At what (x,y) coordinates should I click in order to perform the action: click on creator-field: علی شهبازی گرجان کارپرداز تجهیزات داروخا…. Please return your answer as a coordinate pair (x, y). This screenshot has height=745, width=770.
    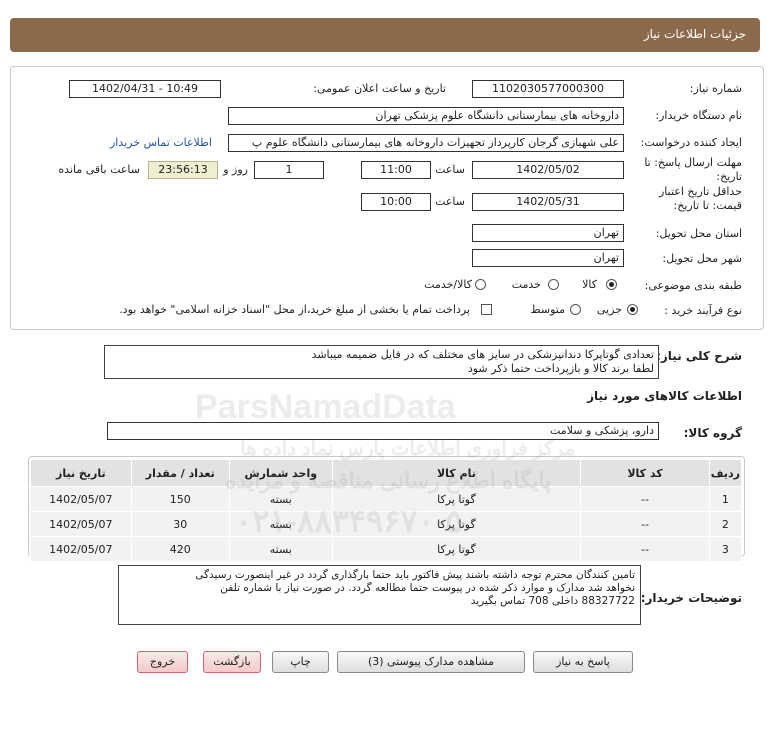
    Looking at the image, I should click on (426, 143).